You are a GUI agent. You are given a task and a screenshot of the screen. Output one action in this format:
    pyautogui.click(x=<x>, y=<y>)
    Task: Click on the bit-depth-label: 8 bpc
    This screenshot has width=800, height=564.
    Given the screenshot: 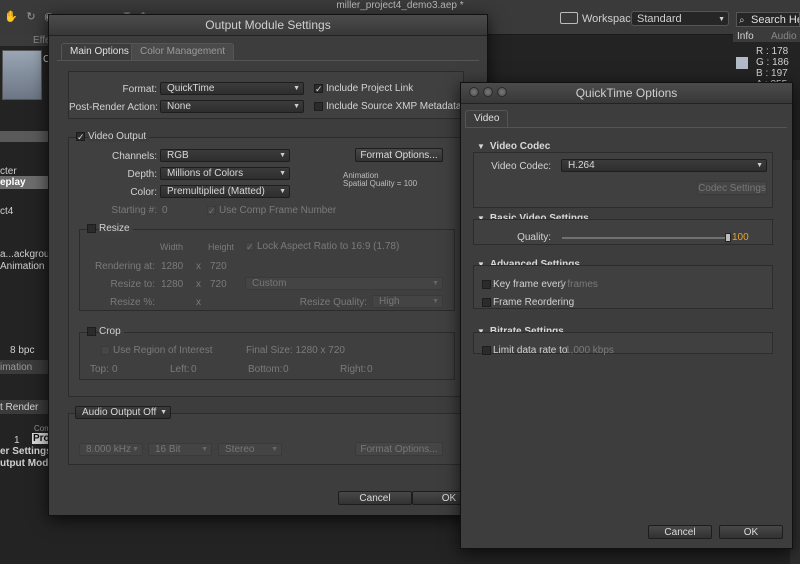 What is the action you would take?
    pyautogui.click(x=22, y=350)
    